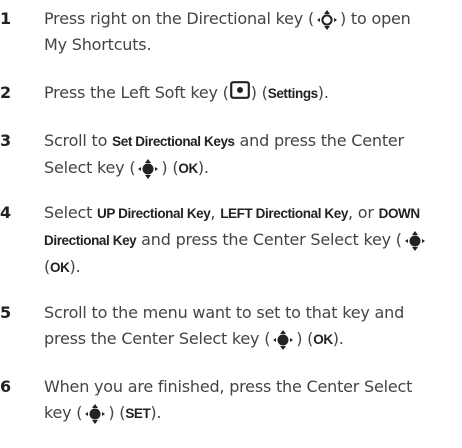 The width and height of the screenshot is (462, 448). Describe the element at coordinates (6, 18) in the screenshot. I see `step-number: 1` at that location.